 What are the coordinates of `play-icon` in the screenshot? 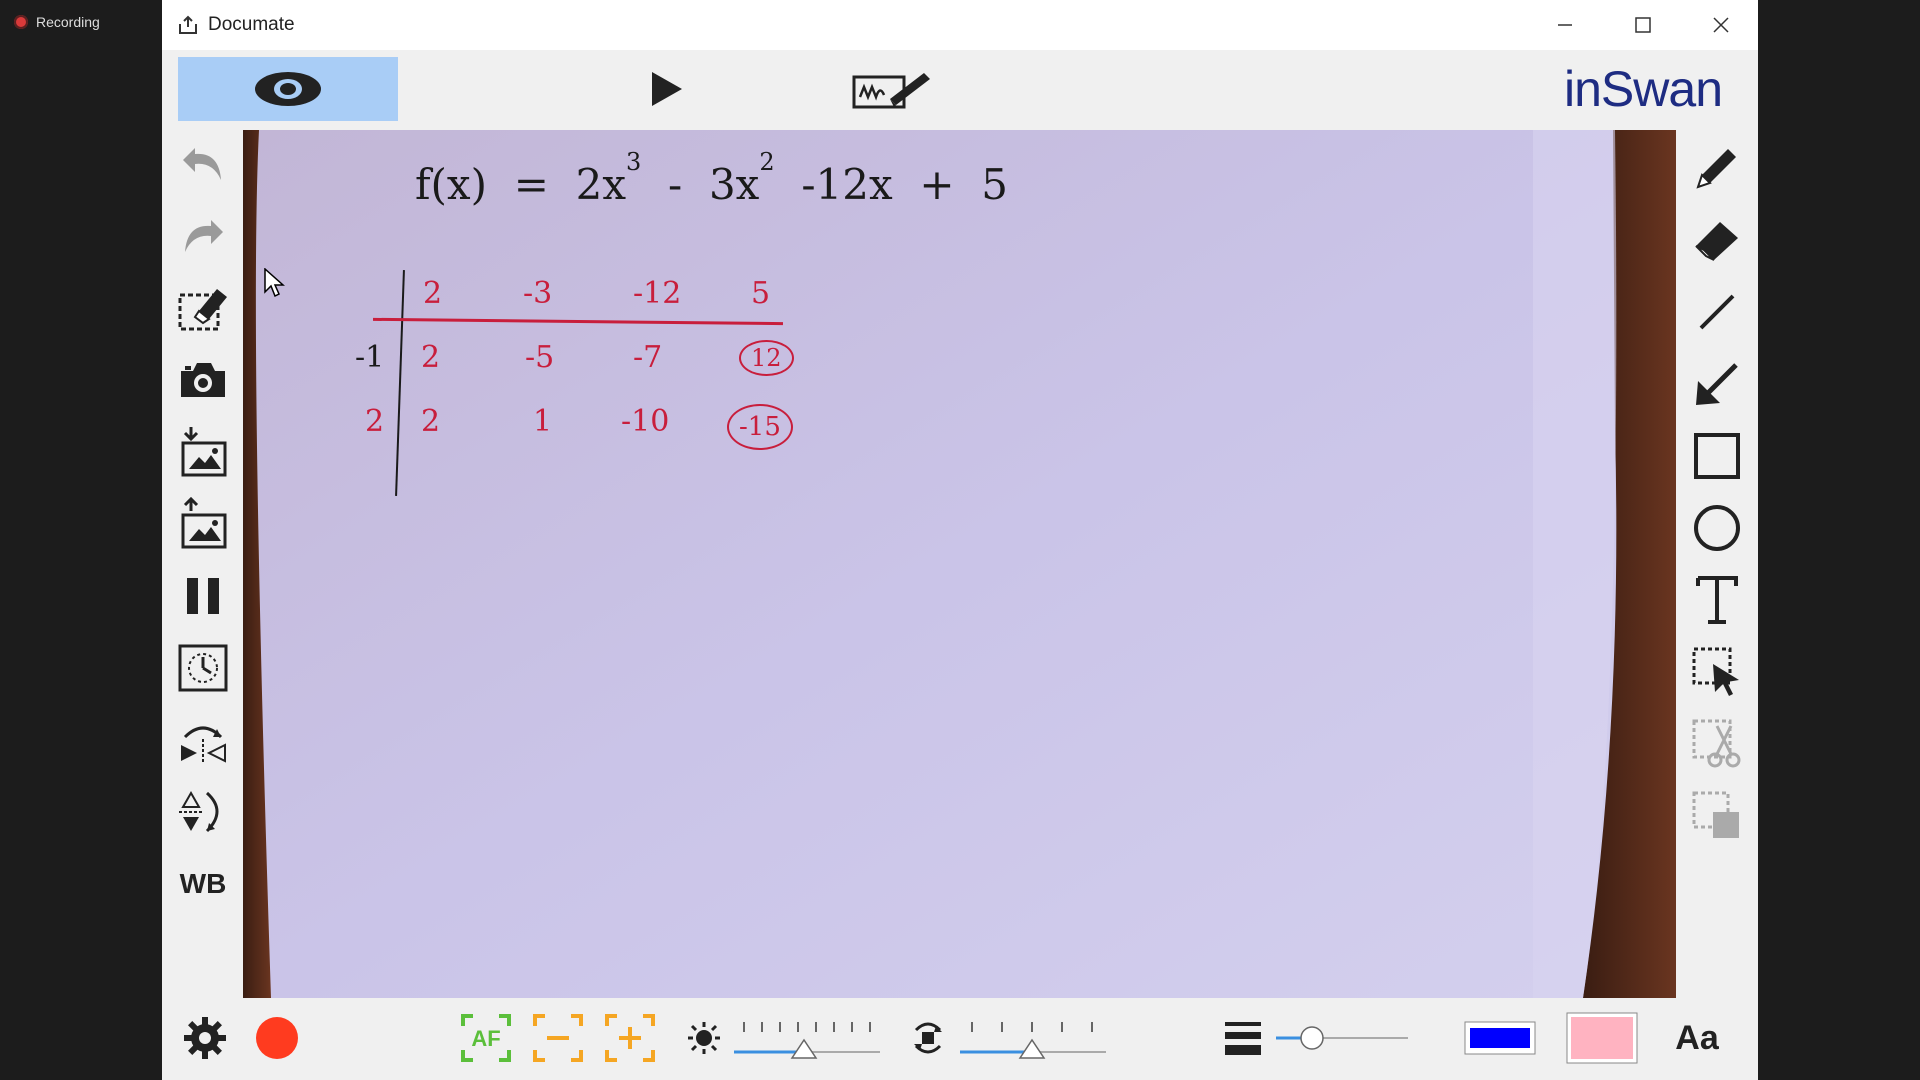 It's located at (667, 89).